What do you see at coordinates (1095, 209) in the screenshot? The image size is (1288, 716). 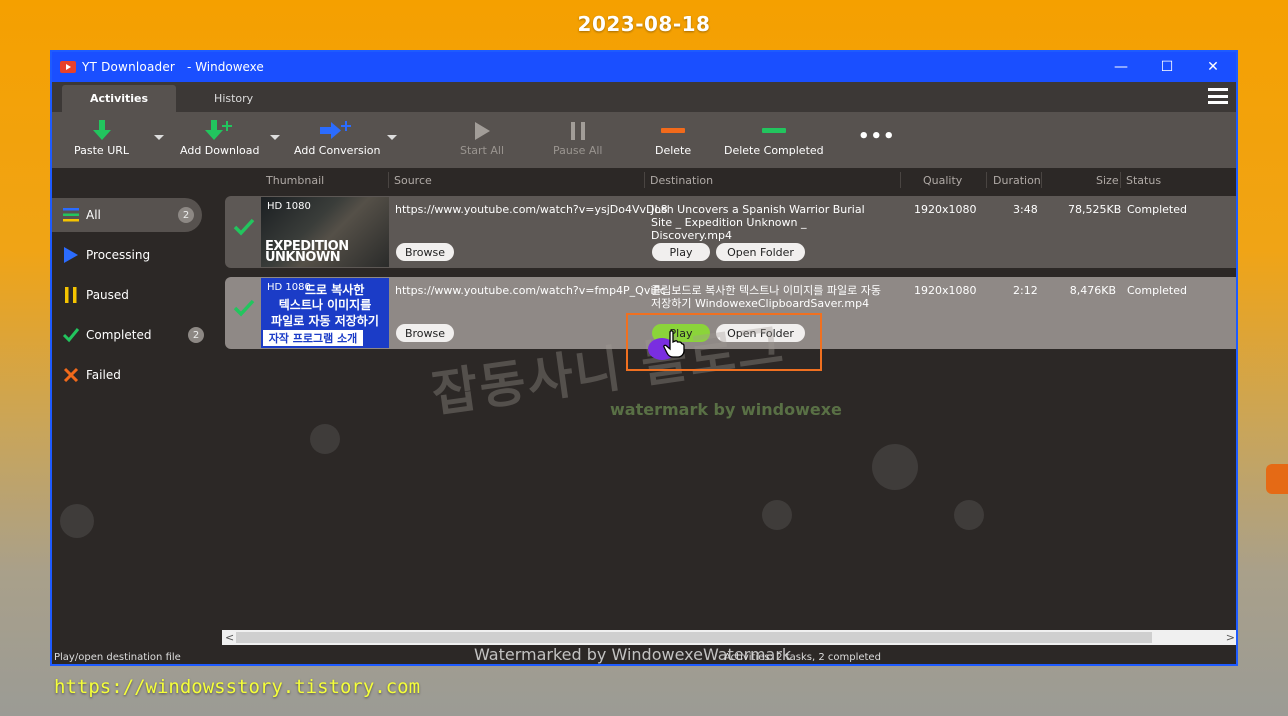 I see `size-value: 78,525KB` at bounding box center [1095, 209].